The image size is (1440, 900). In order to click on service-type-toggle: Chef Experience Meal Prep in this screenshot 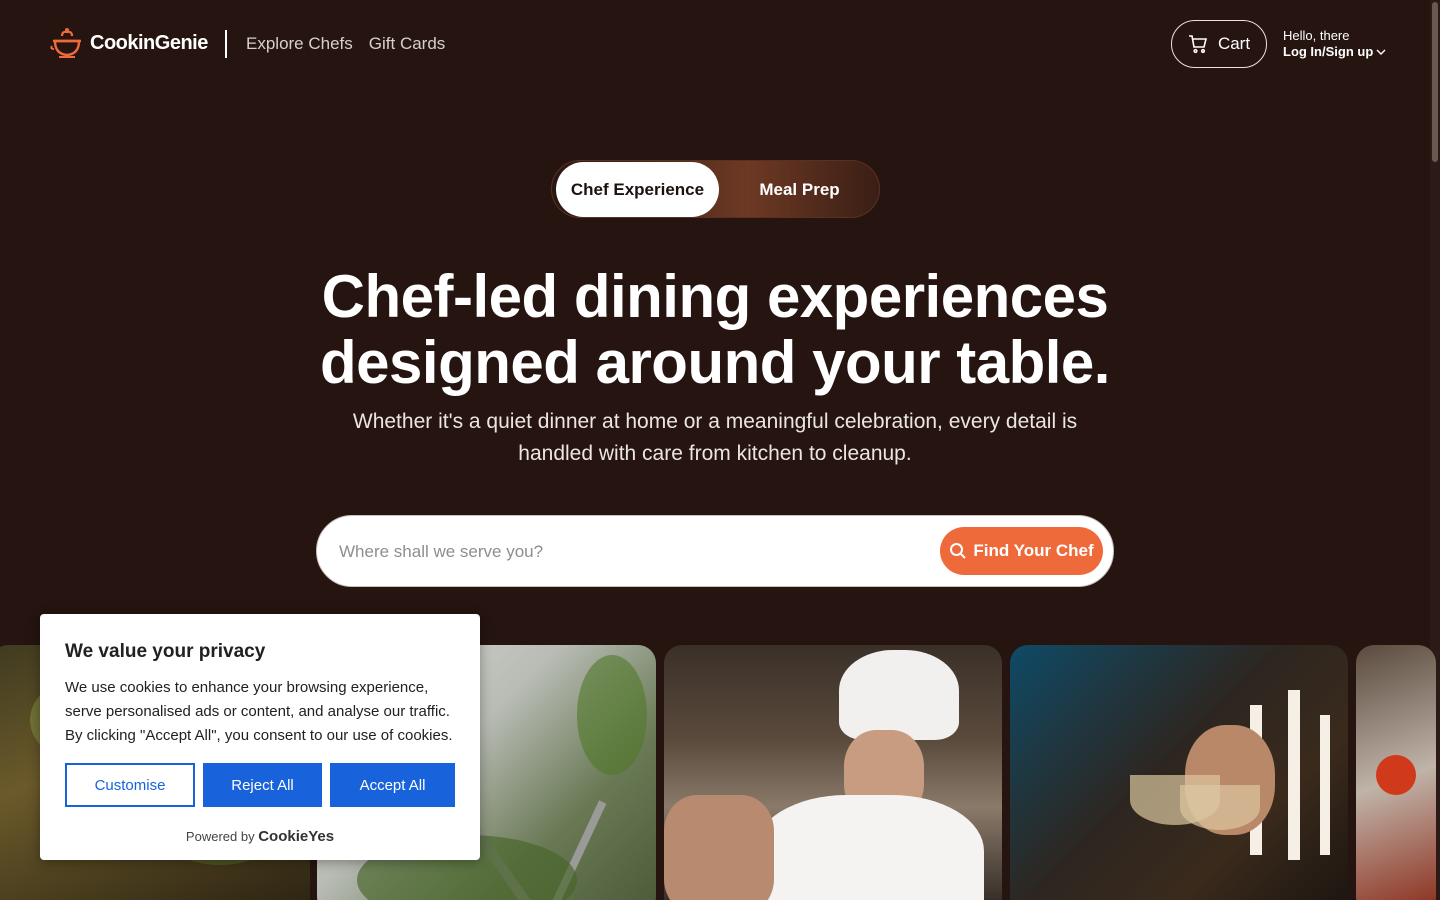, I will do `click(715, 189)`.